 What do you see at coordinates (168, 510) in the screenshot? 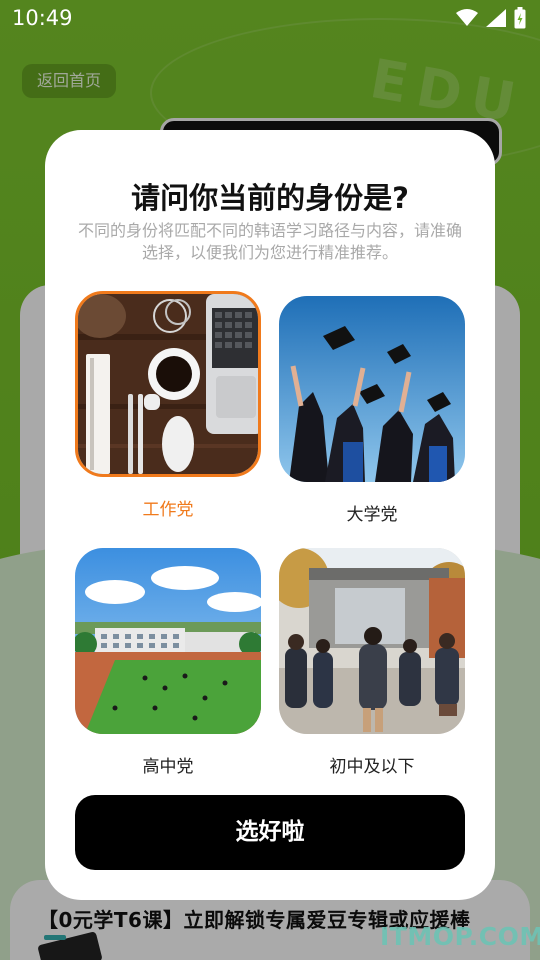
I see `option-working-label: 工作党` at bounding box center [168, 510].